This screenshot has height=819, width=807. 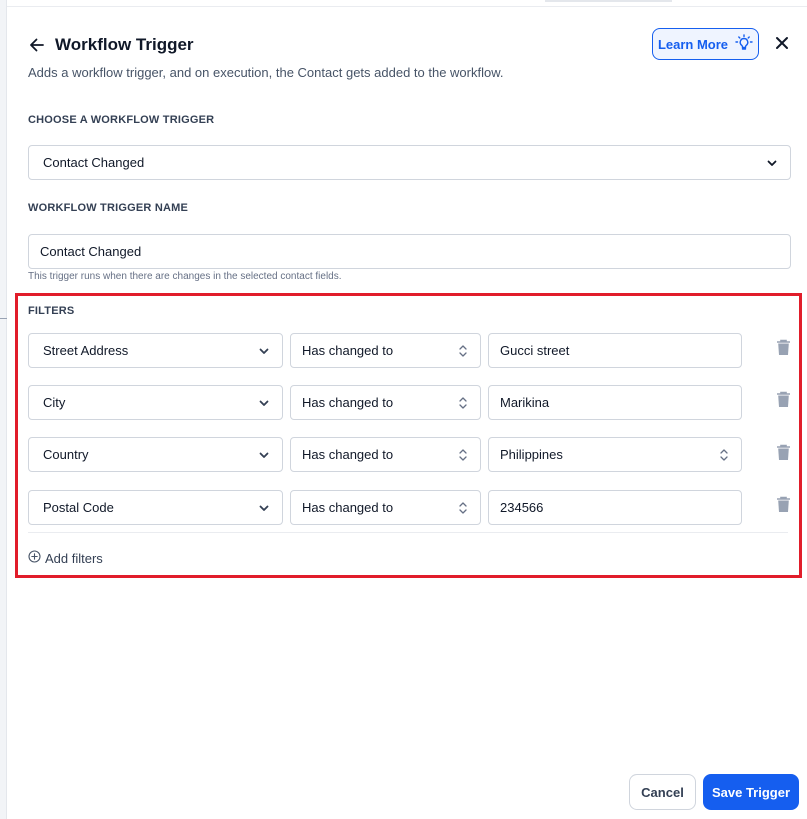 What do you see at coordinates (535, 350) in the screenshot?
I see `filter-value-text: Gucci street` at bounding box center [535, 350].